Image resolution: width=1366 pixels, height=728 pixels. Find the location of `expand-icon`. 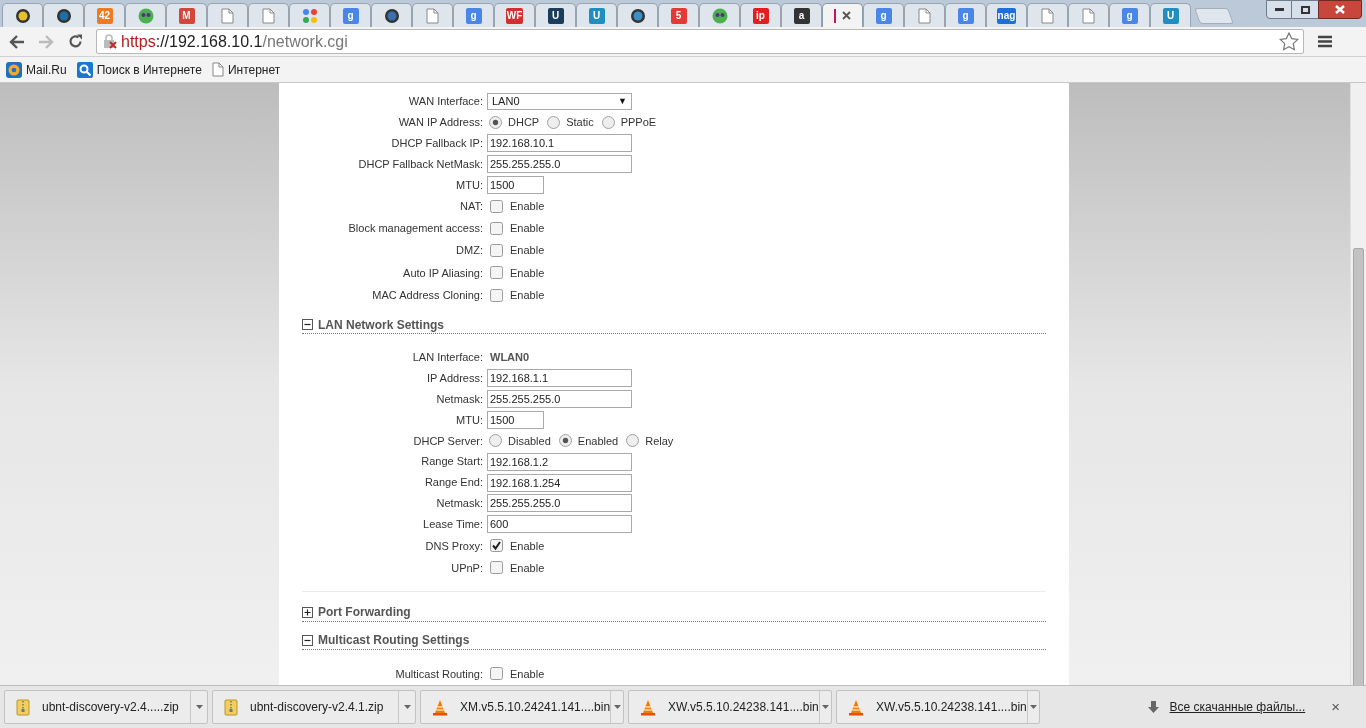

expand-icon is located at coordinates (307, 612).